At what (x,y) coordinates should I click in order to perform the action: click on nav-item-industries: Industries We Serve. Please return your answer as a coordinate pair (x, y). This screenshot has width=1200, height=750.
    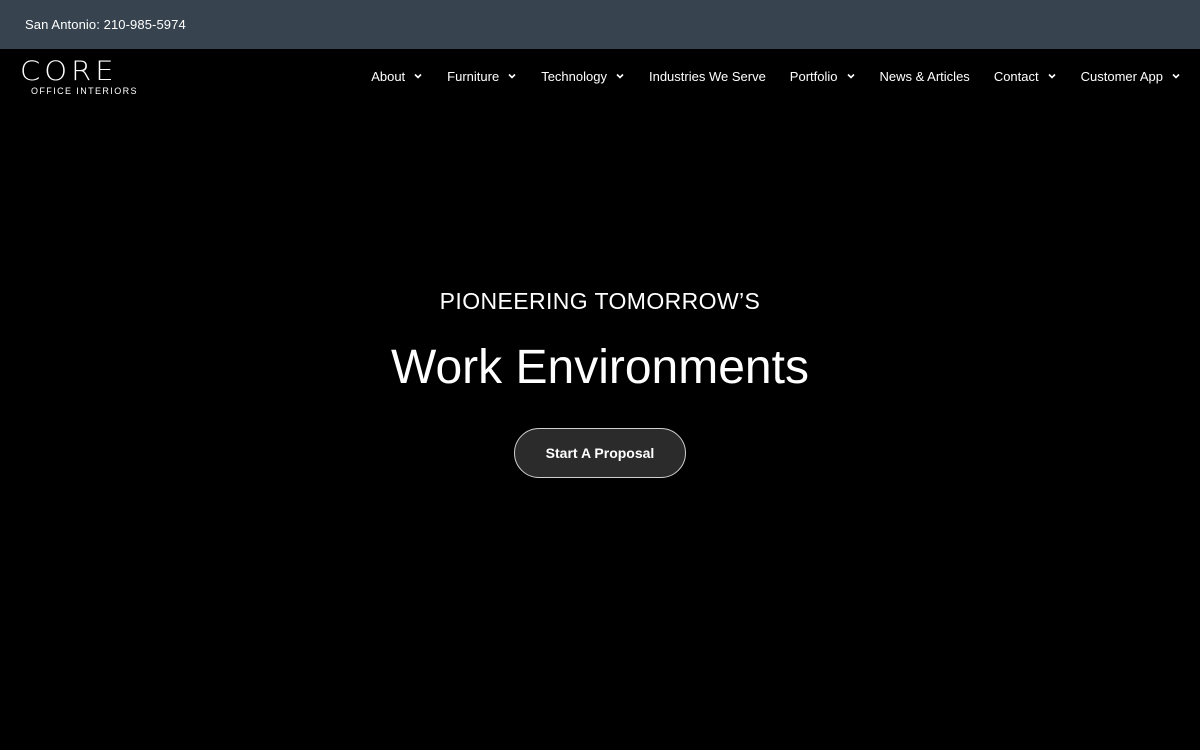
    Looking at the image, I should click on (707, 76).